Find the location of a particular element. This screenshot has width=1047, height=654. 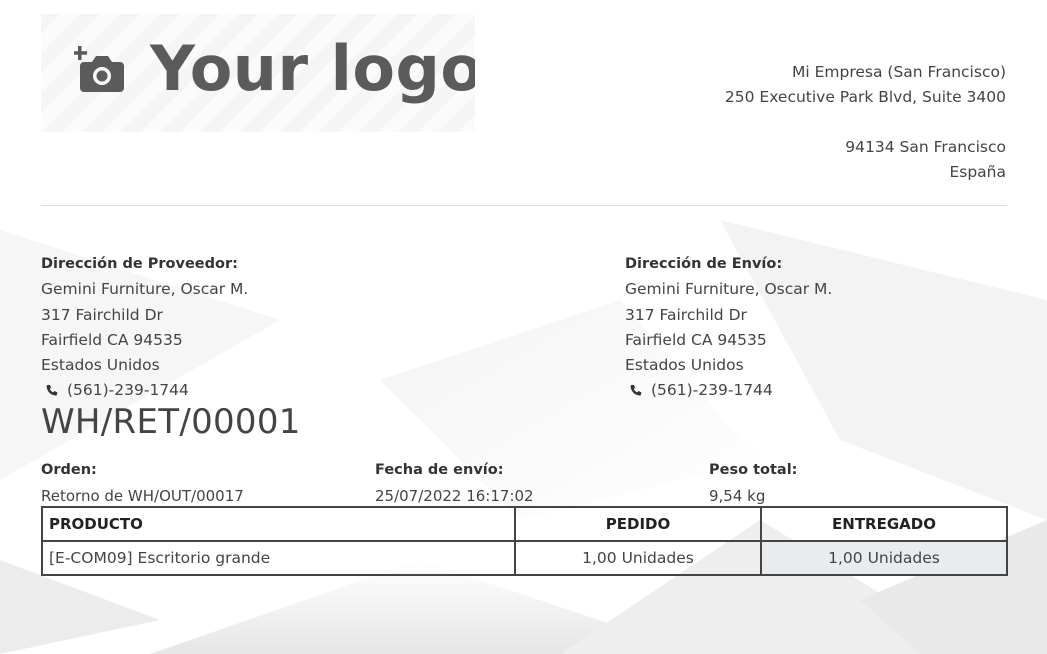

vendor-phone: (561)-239-1744 is located at coordinates (144, 390).